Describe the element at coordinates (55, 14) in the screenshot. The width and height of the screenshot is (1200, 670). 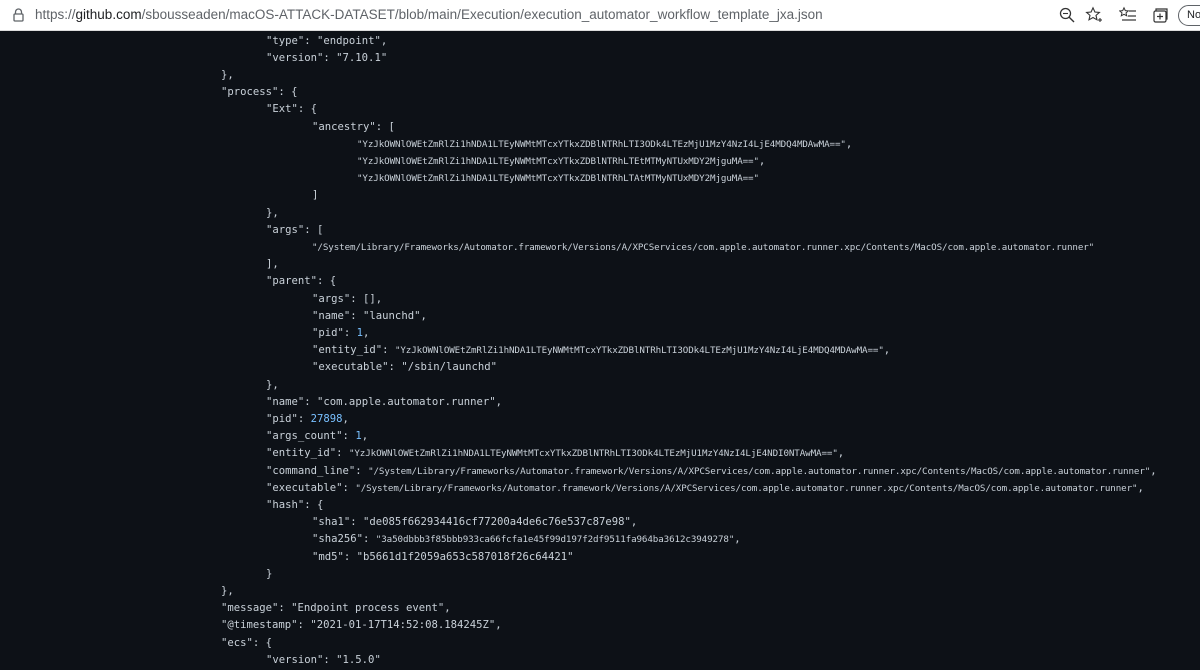
I see `url-scheme: https://` at that location.